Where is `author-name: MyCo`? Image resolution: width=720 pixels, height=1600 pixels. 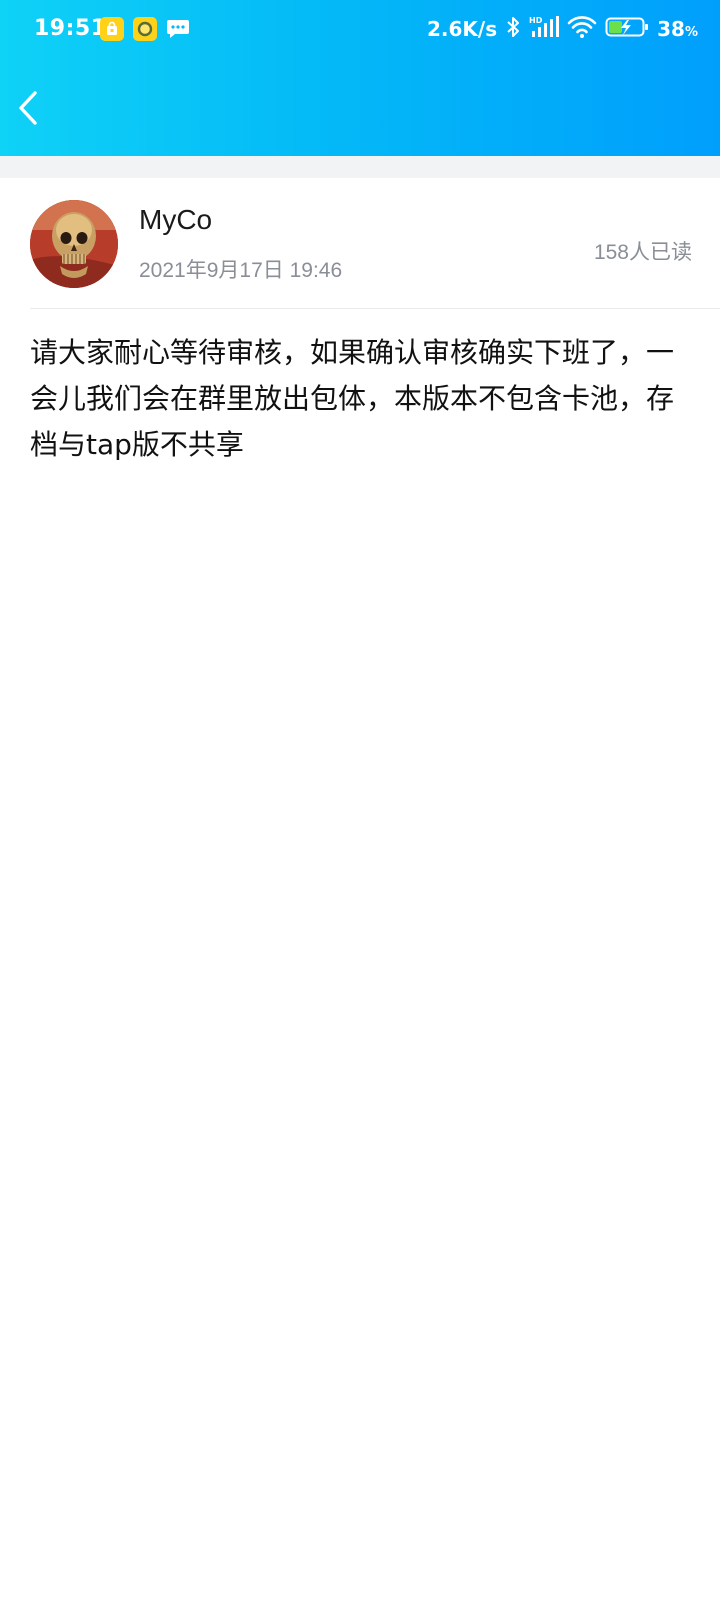 author-name: MyCo is located at coordinates (175, 220).